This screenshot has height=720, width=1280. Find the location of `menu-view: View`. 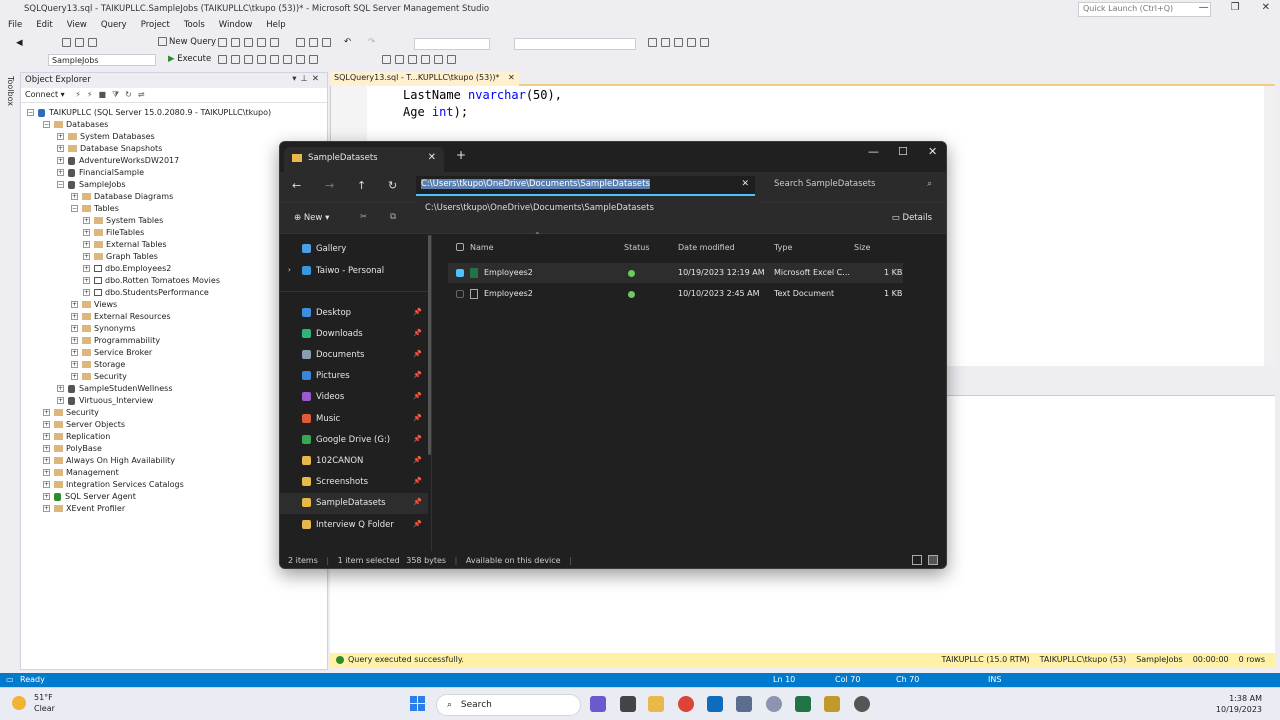

menu-view: View is located at coordinates (77, 27).